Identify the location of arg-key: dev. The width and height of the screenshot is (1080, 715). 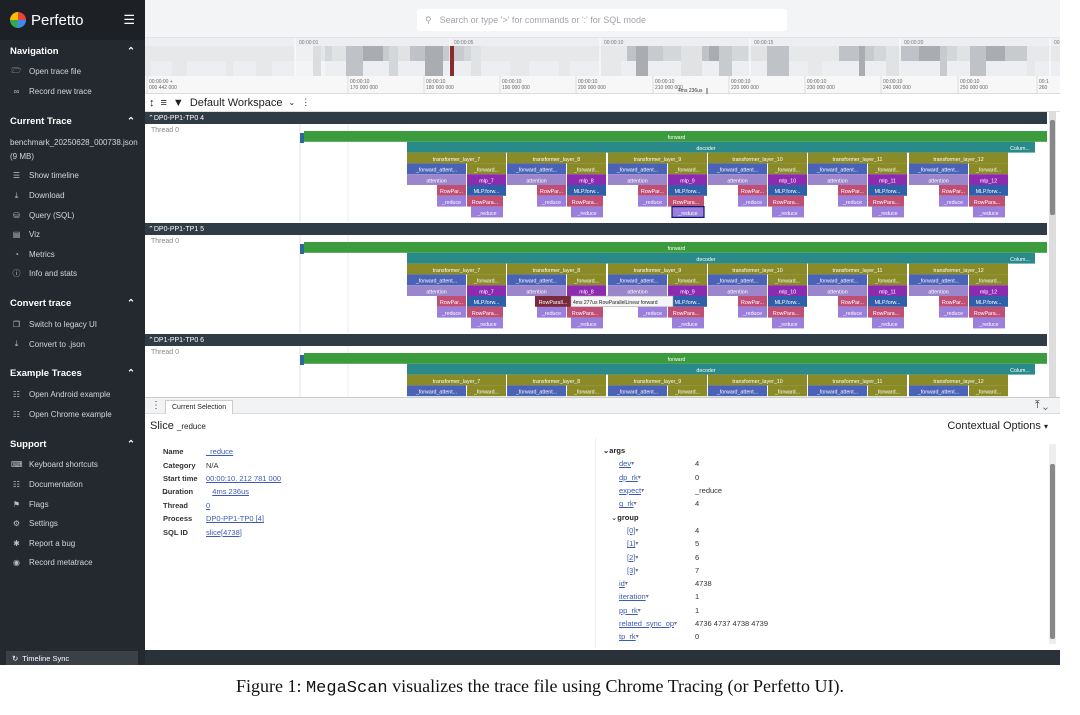
(625, 463).